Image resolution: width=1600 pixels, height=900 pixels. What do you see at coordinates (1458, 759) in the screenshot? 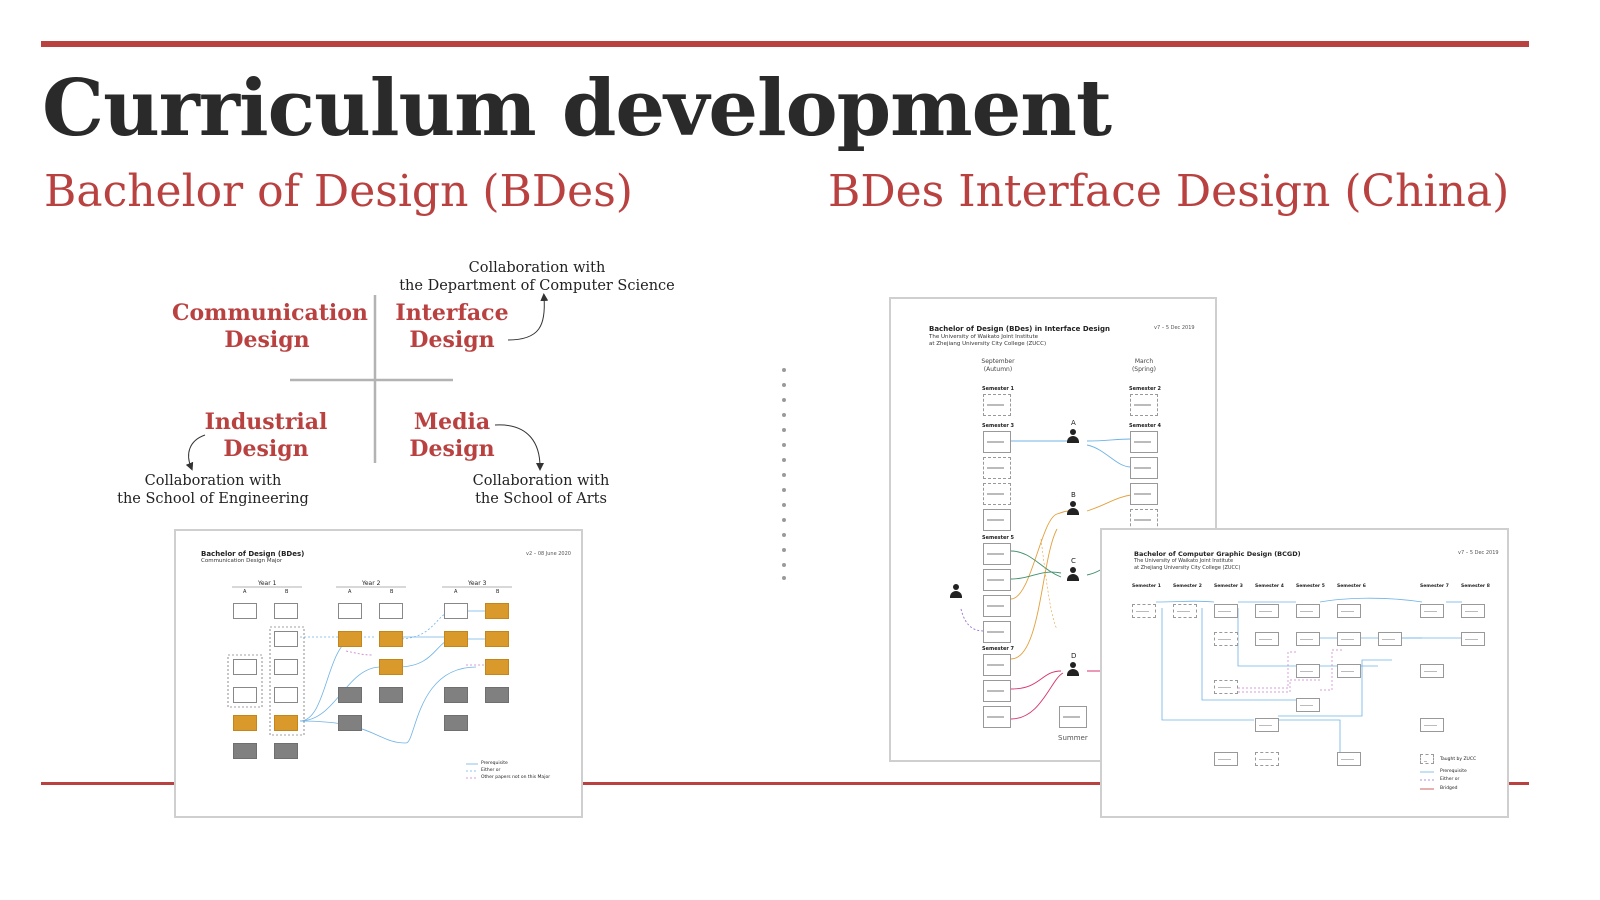
I see `legend-taught-by-zucc: Taught by ZUCC` at bounding box center [1458, 759].